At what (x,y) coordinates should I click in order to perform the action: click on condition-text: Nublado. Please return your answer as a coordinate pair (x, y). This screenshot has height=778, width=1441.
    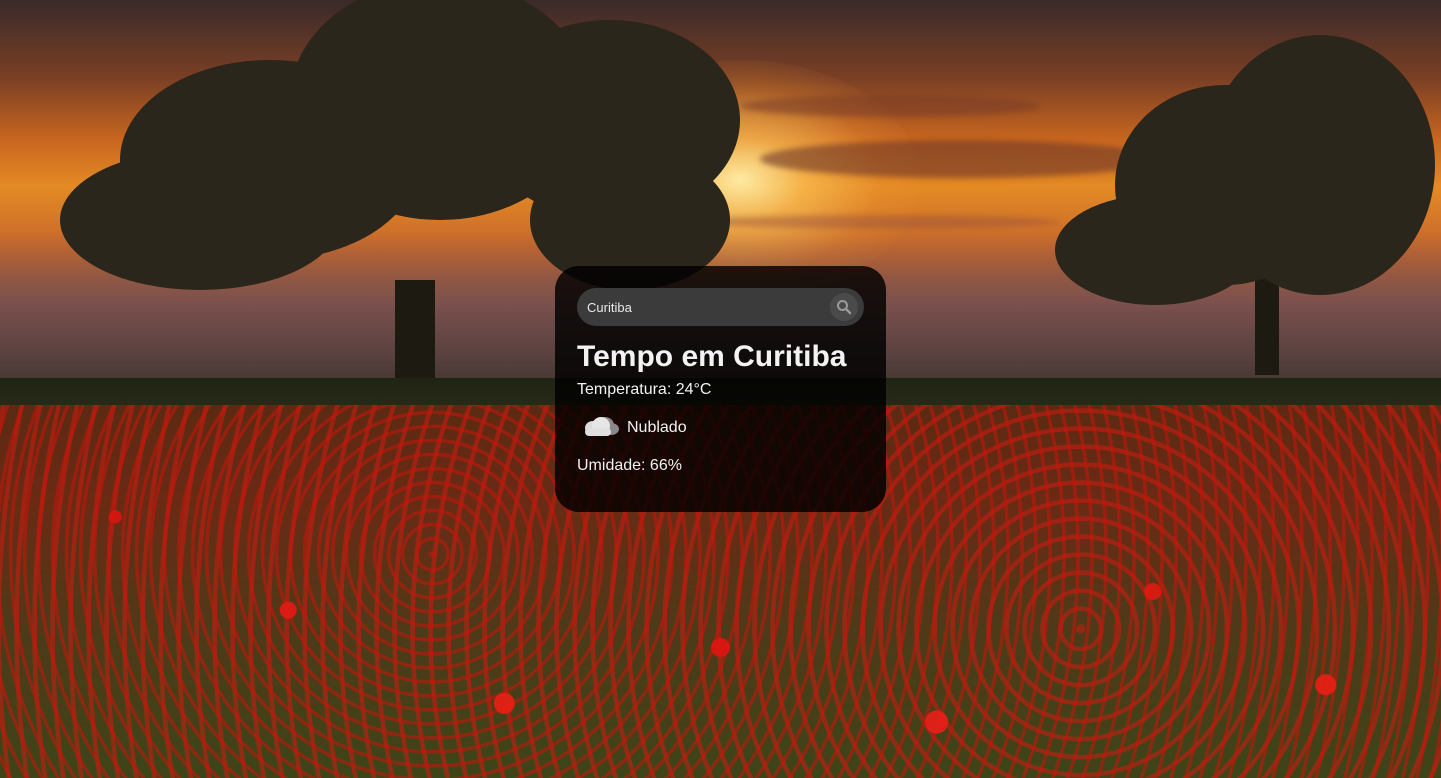
    Looking at the image, I should click on (657, 427).